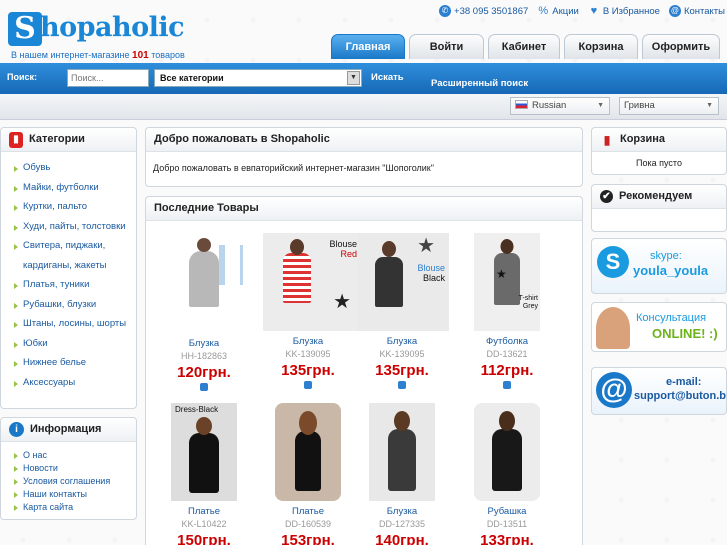 Image resolution: width=727 pixels, height=545 pixels. I want to click on product-card: Blouse Red ★ Блузка KK-139095 135грн., so click(312, 312).